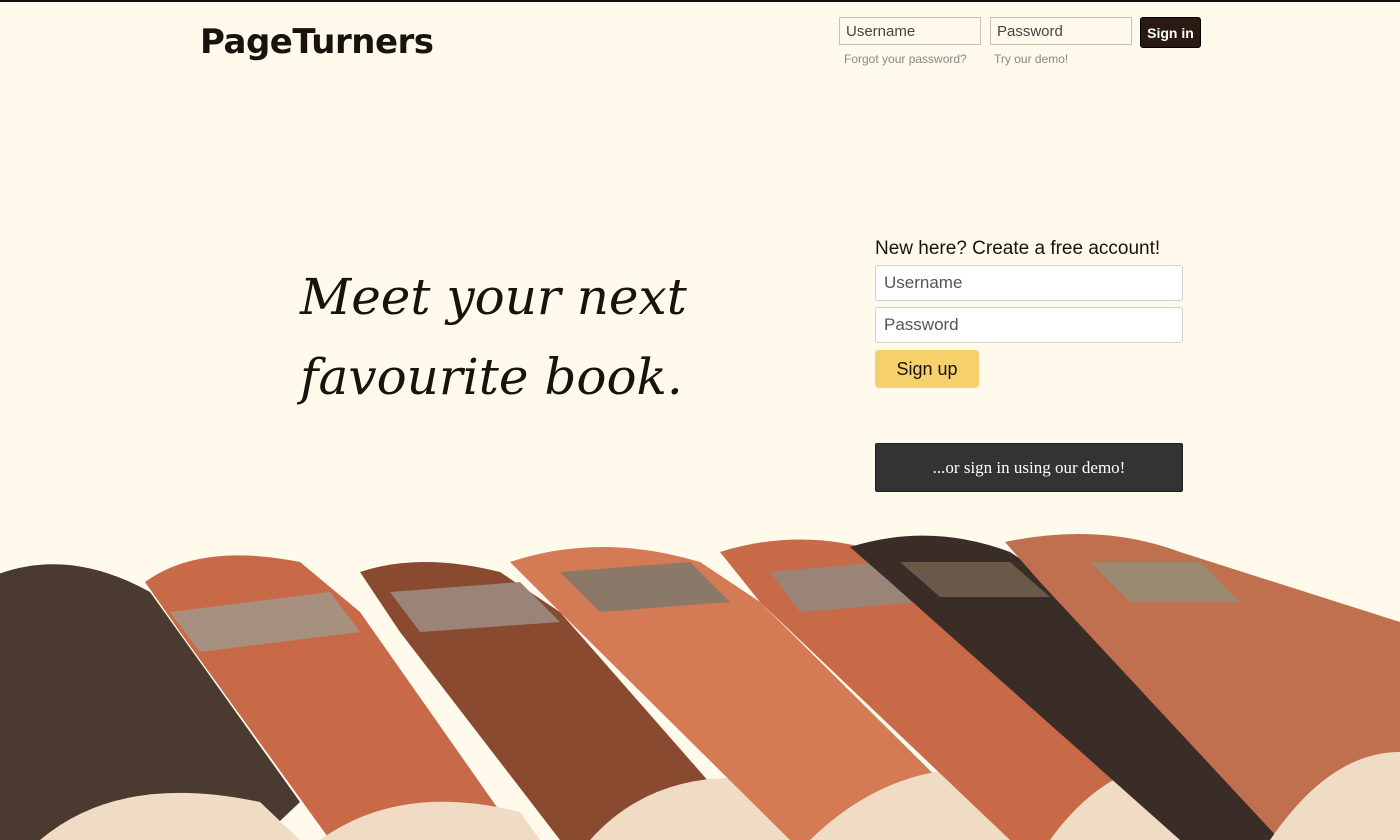 This screenshot has height=840, width=1400. Describe the element at coordinates (510, 297) in the screenshot. I see `tagline-line-1: Meet your next` at that location.